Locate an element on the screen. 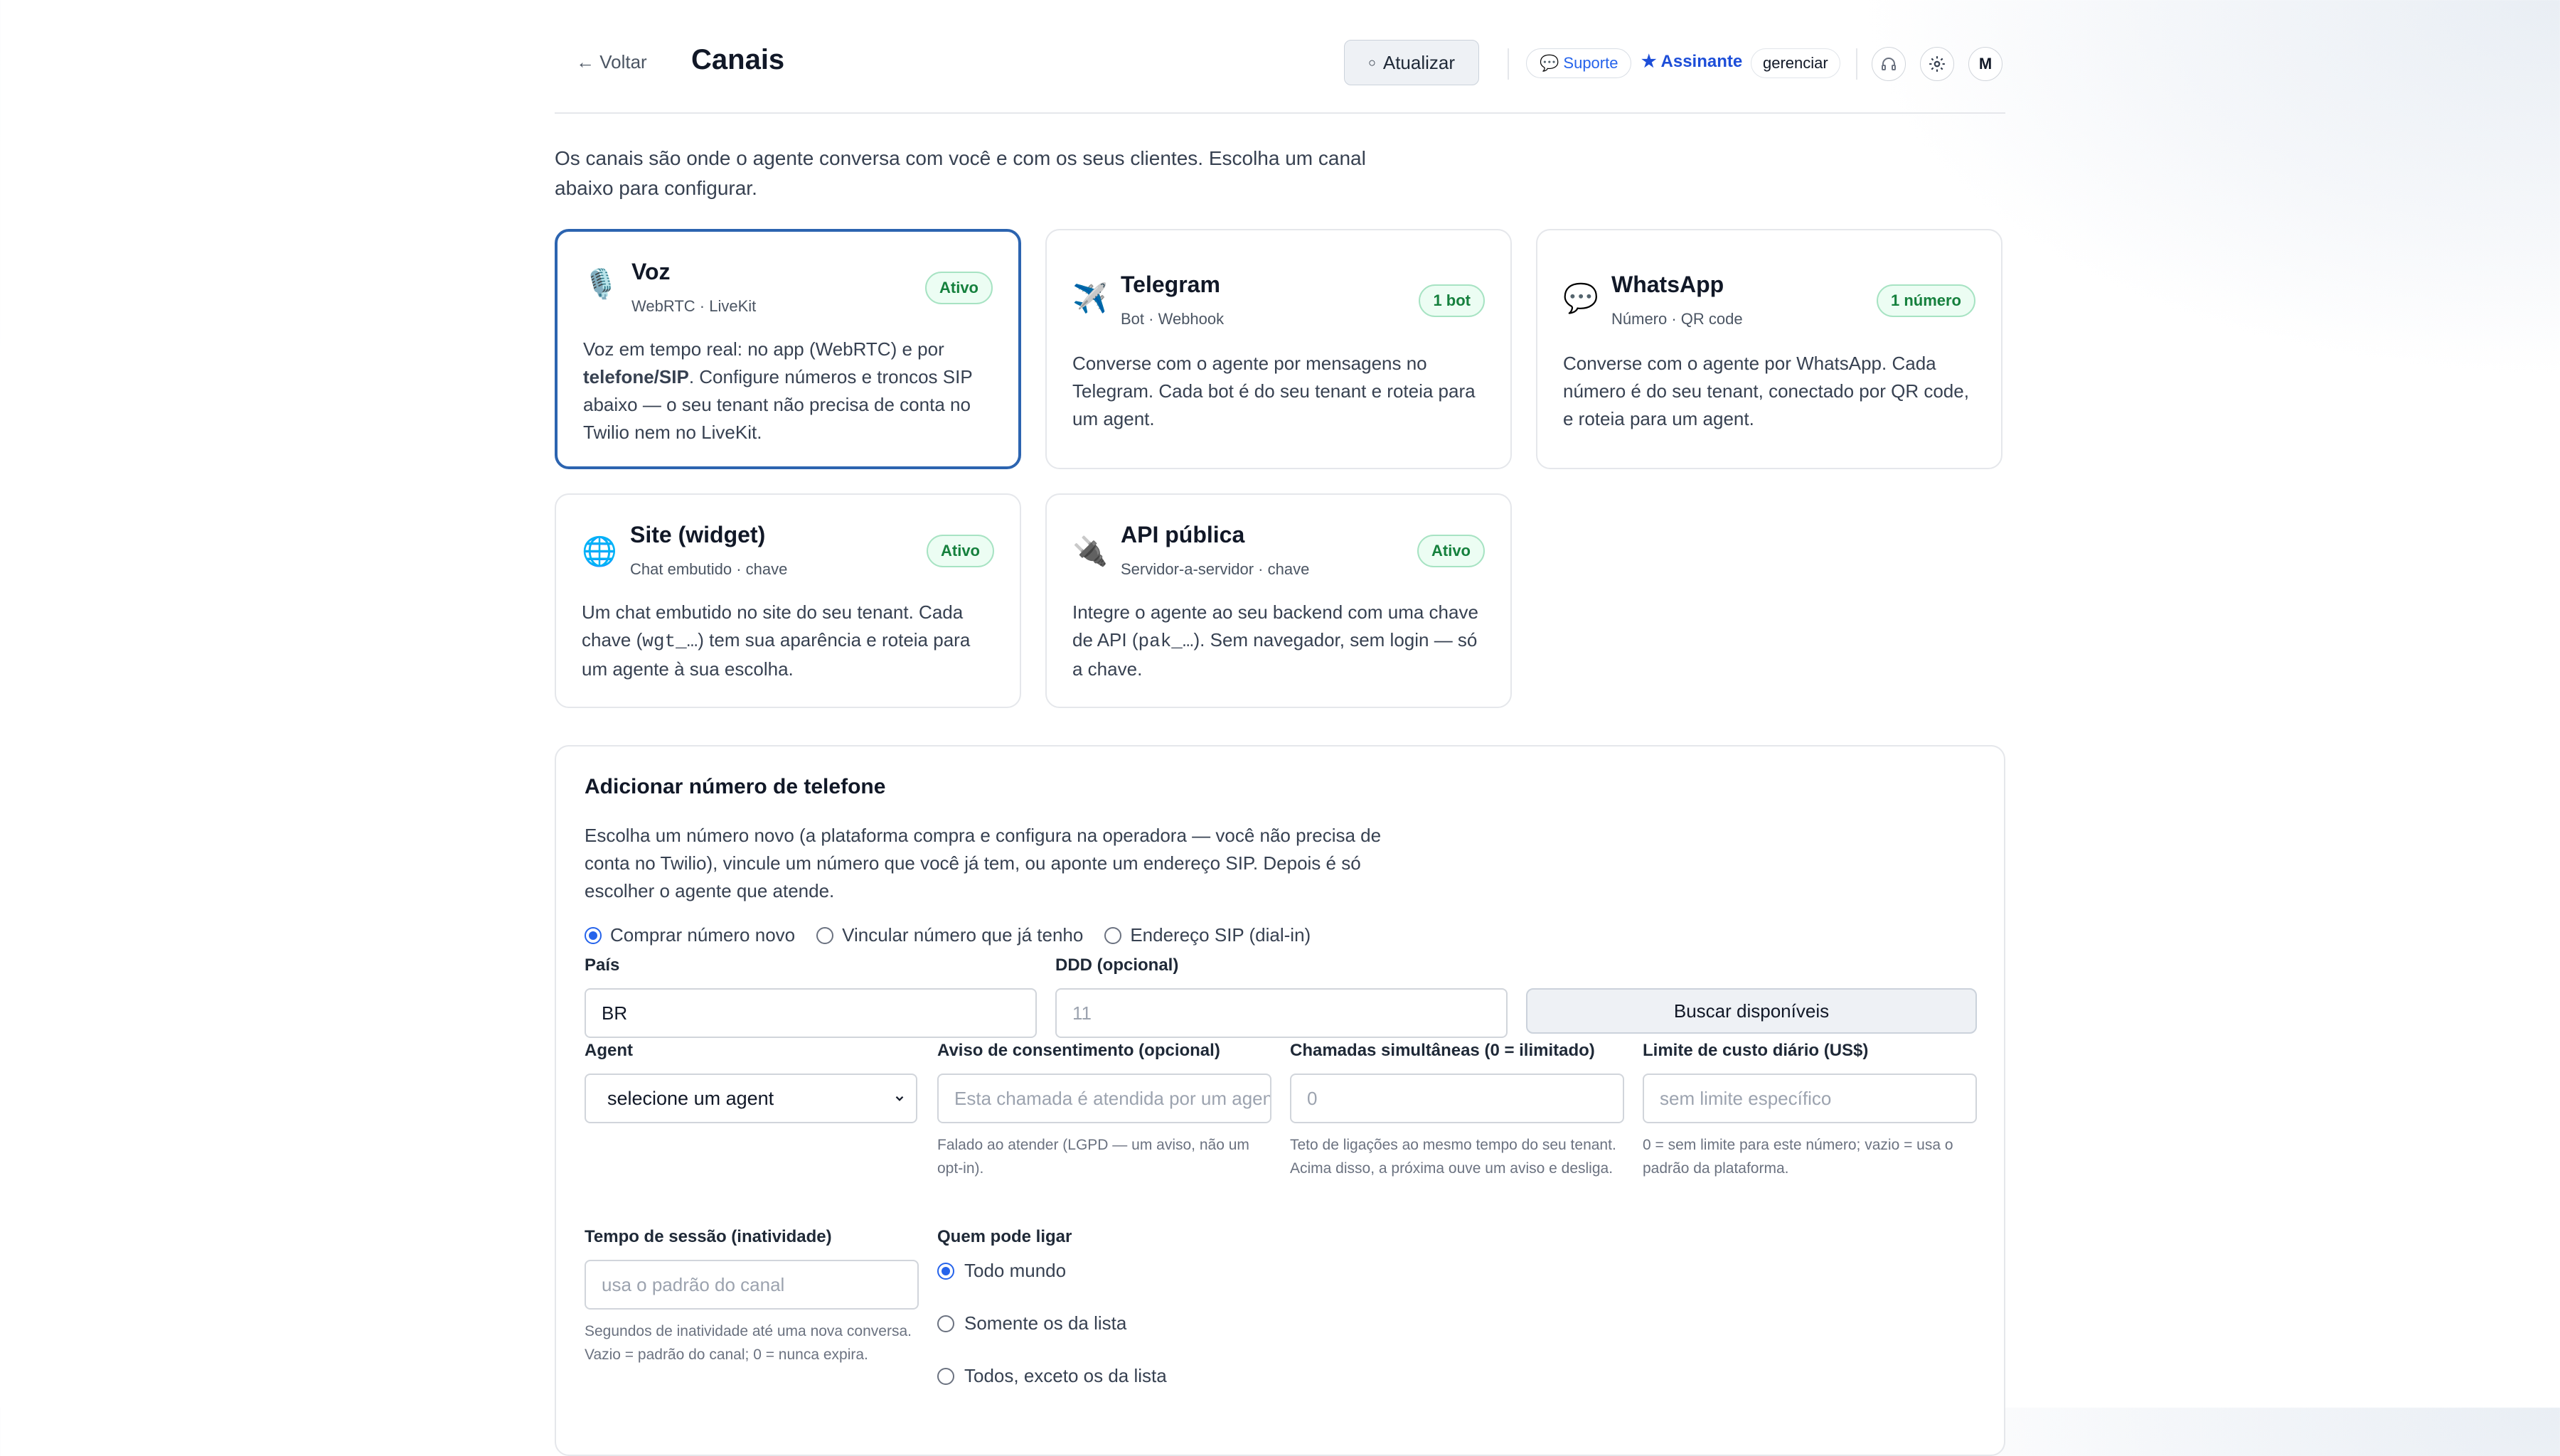 This screenshot has height=1456, width=2560. search-available-button: Buscar disponíveis is located at coordinates (1751, 1011).